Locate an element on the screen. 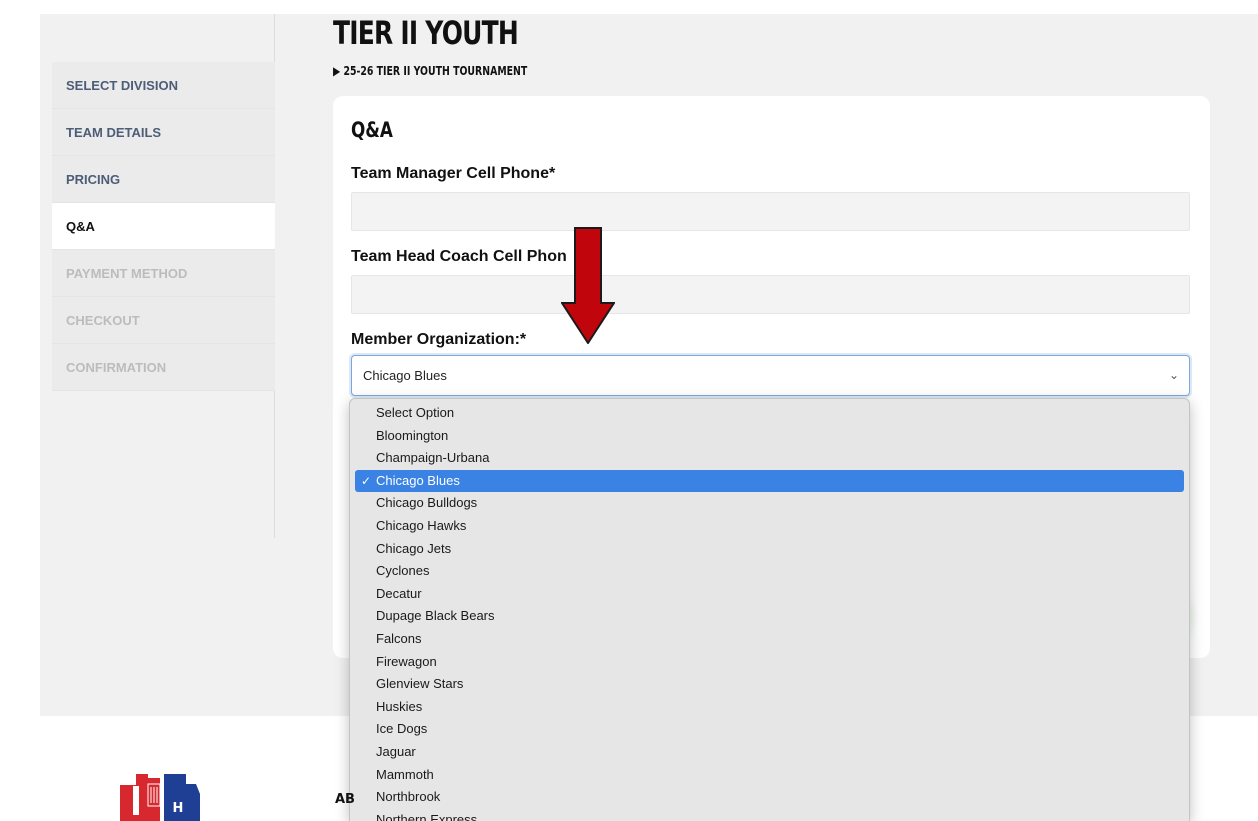 Image resolution: width=1258 pixels, height=821 pixels. sidebar-item-team-details: TEAM DETAILS is located at coordinates (163, 132).